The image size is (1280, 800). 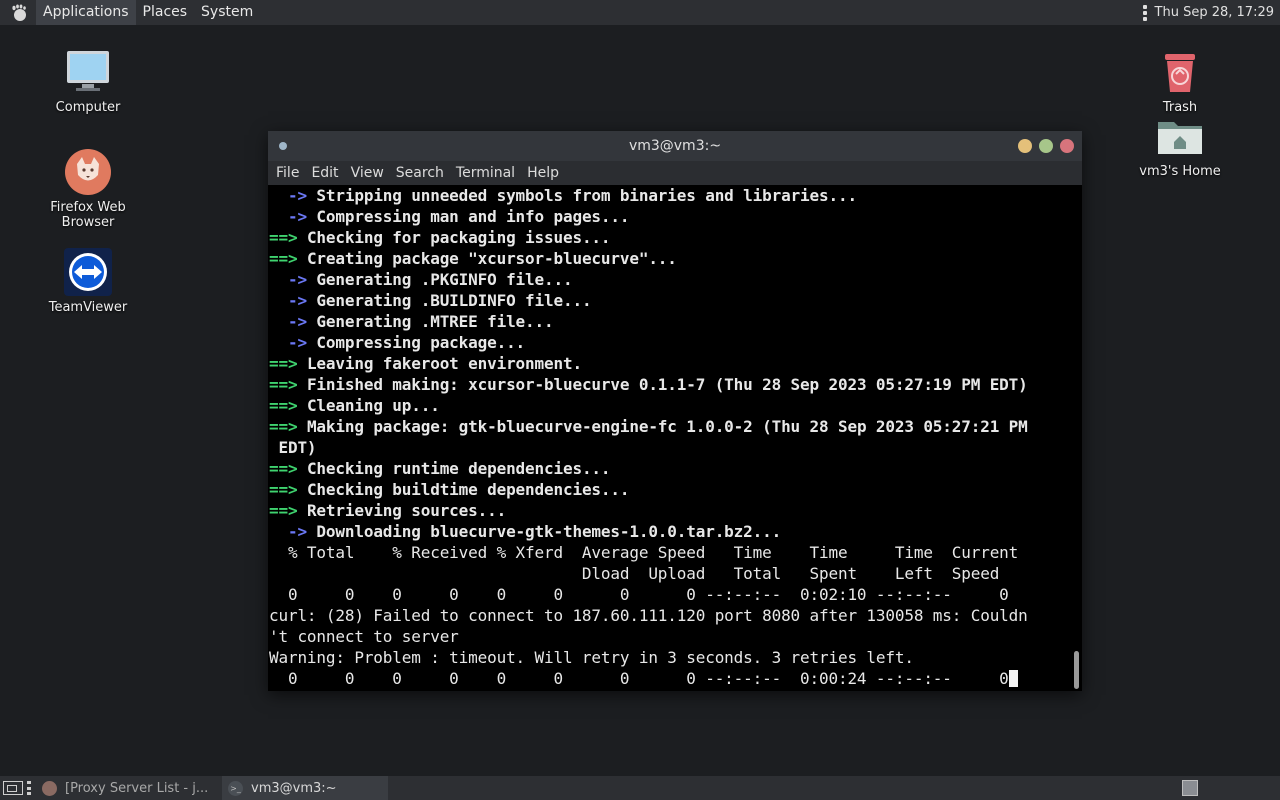 What do you see at coordinates (367, 173) in the screenshot?
I see `menu-view: View` at bounding box center [367, 173].